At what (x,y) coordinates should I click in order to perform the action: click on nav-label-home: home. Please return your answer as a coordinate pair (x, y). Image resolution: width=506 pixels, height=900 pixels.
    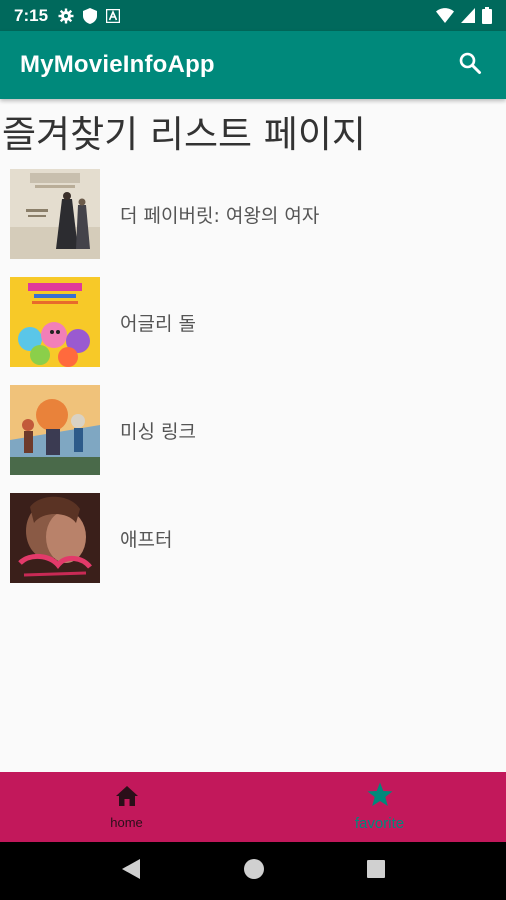
    Looking at the image, I should click on (126, 822).